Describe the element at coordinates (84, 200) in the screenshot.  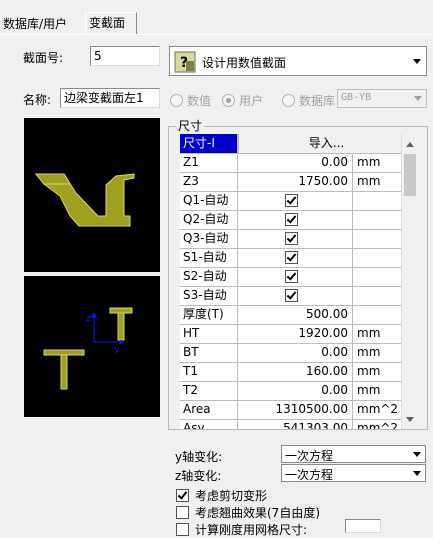
I see `section-shape-drawing` at that location.